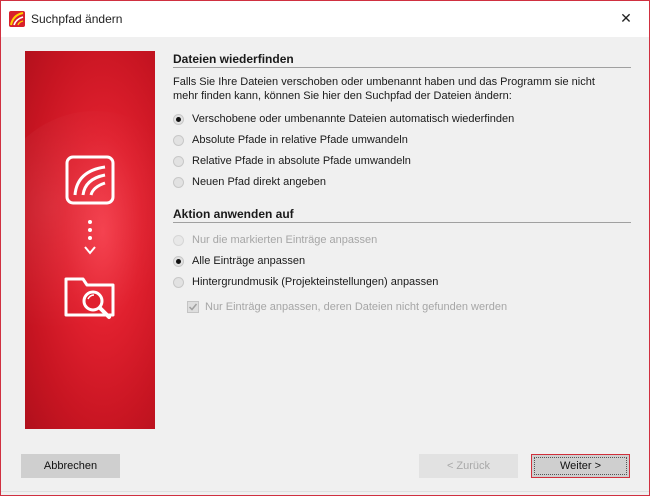  I want to click on radio-all-entries: Alle Einträge anpassen, so click(239, 261).